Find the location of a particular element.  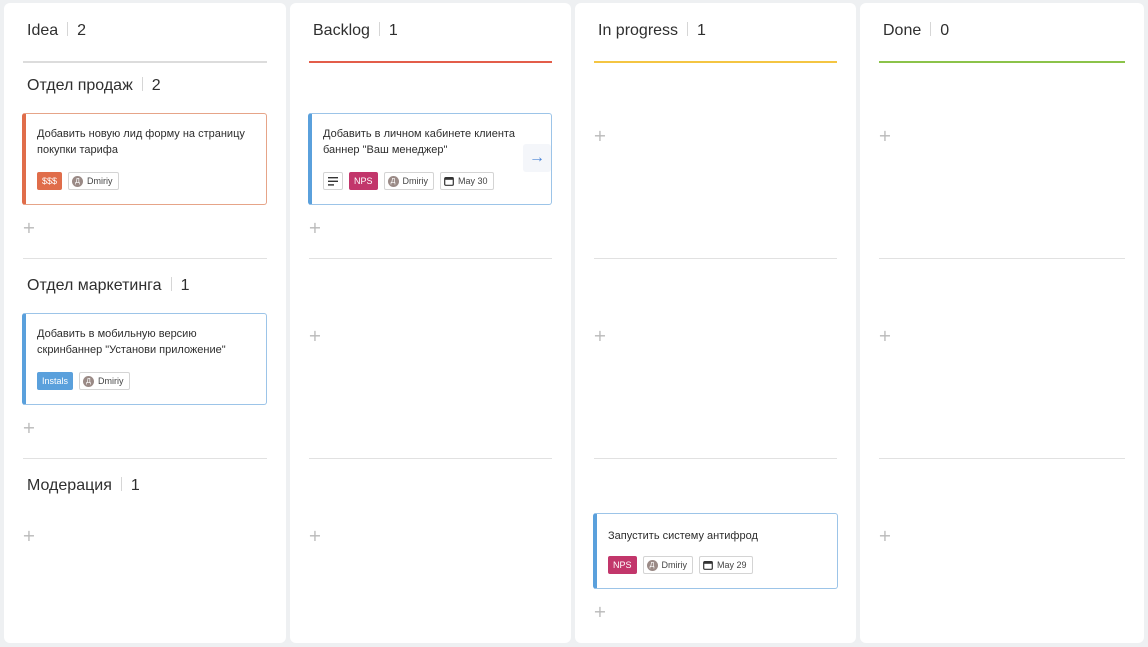

column-header: Idea 2 is located at coordinates (145, 42).